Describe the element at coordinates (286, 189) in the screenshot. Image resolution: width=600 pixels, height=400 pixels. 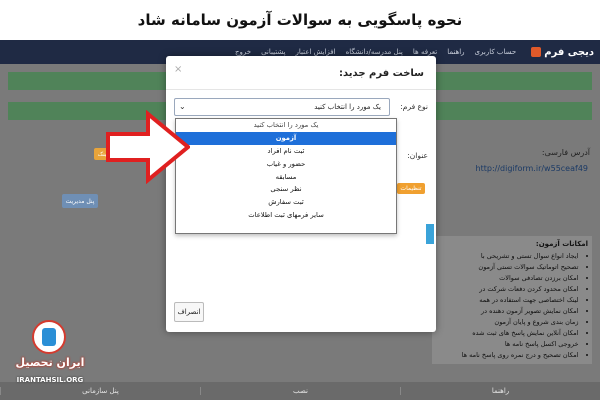
I see `dropdown-option-survey: نظر سنجی` at that location.